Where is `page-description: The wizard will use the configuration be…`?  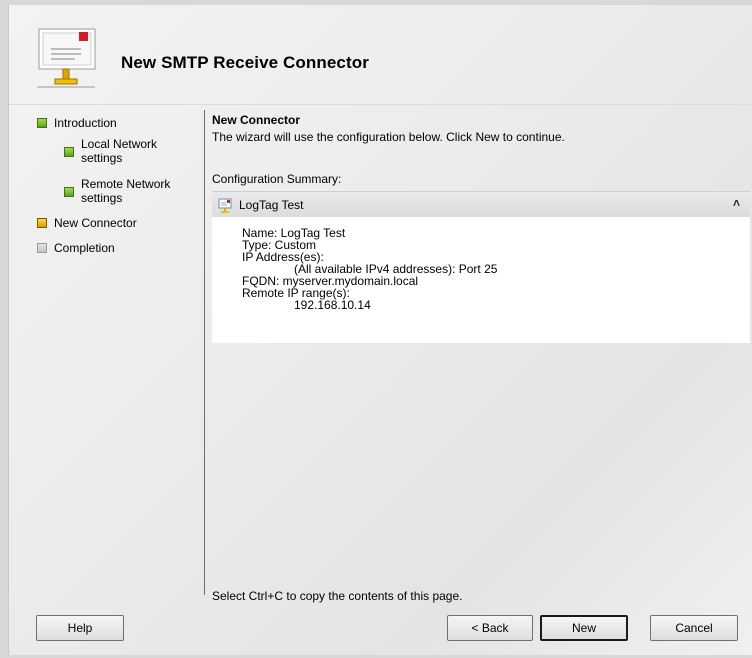 page-description: The wizard will use the configuration be… is located at coordinates (388, 137).